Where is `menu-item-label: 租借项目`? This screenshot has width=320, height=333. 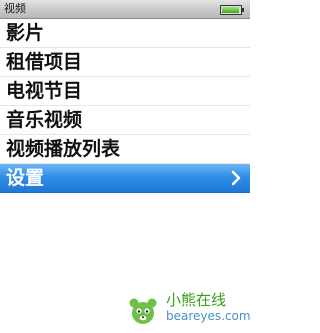 menu-item-label: 租借项目 is located at coordinates (44, 62).